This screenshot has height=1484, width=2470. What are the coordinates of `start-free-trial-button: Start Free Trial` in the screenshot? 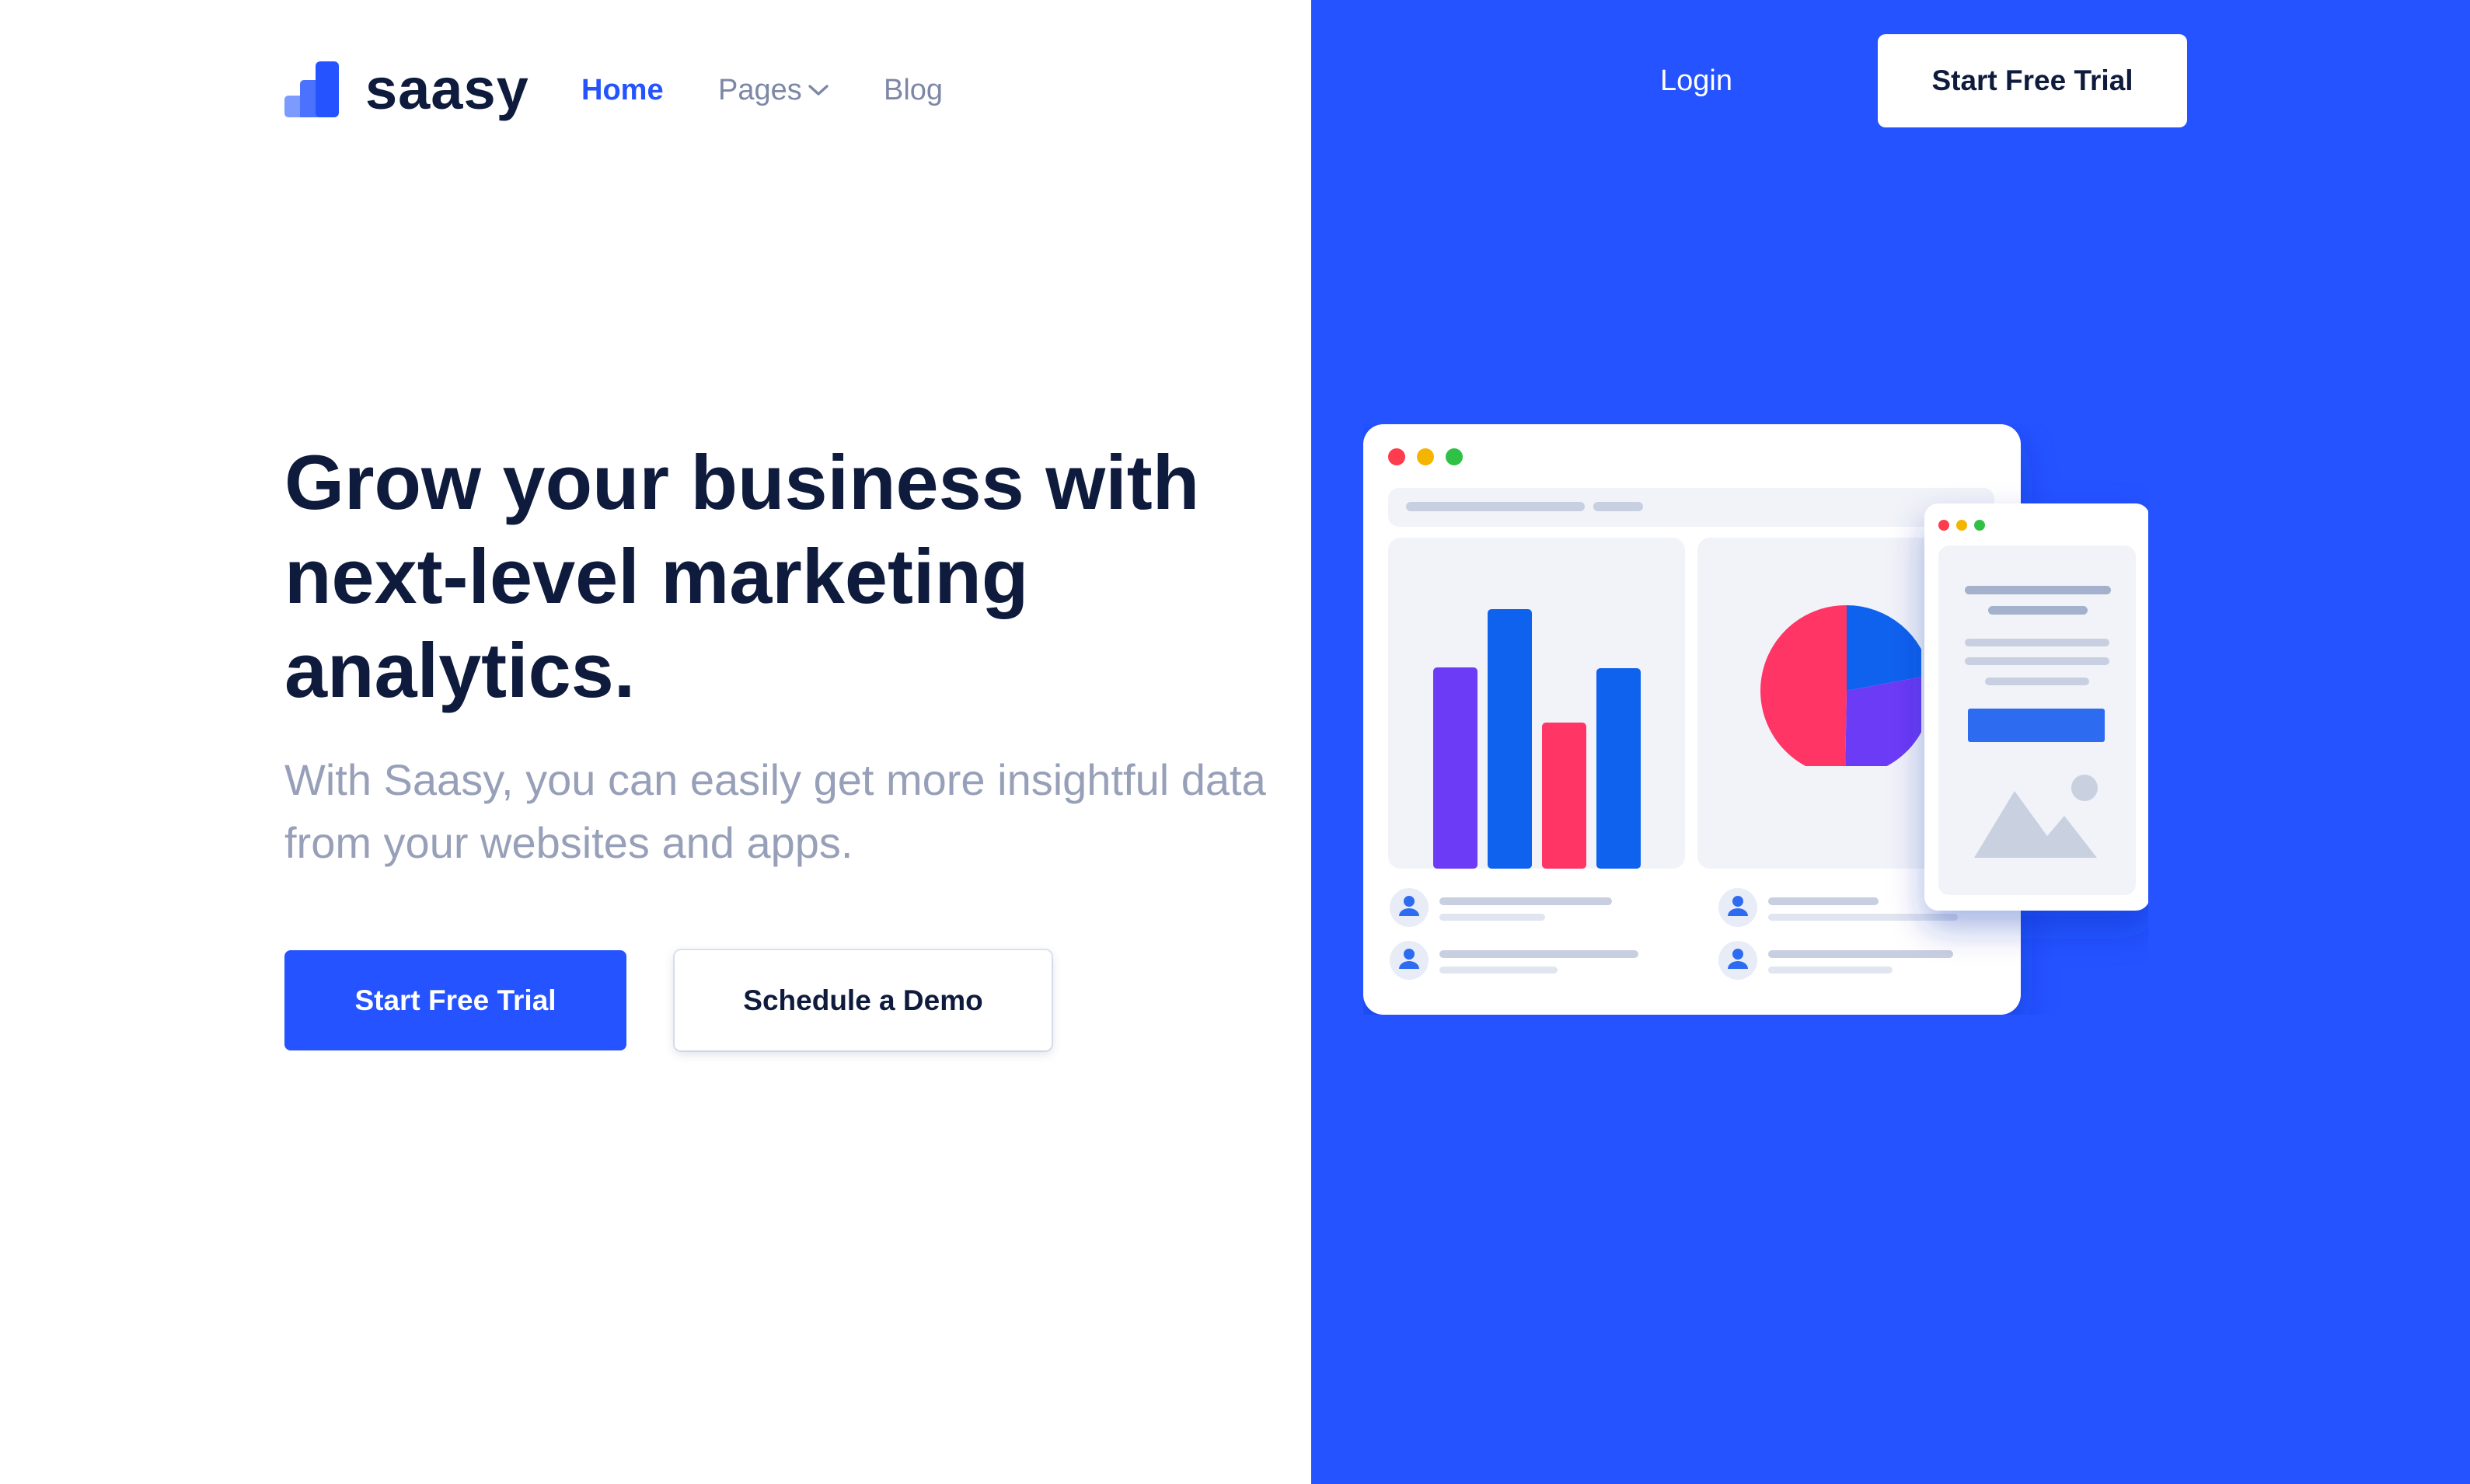 It's located at (455, 1000).